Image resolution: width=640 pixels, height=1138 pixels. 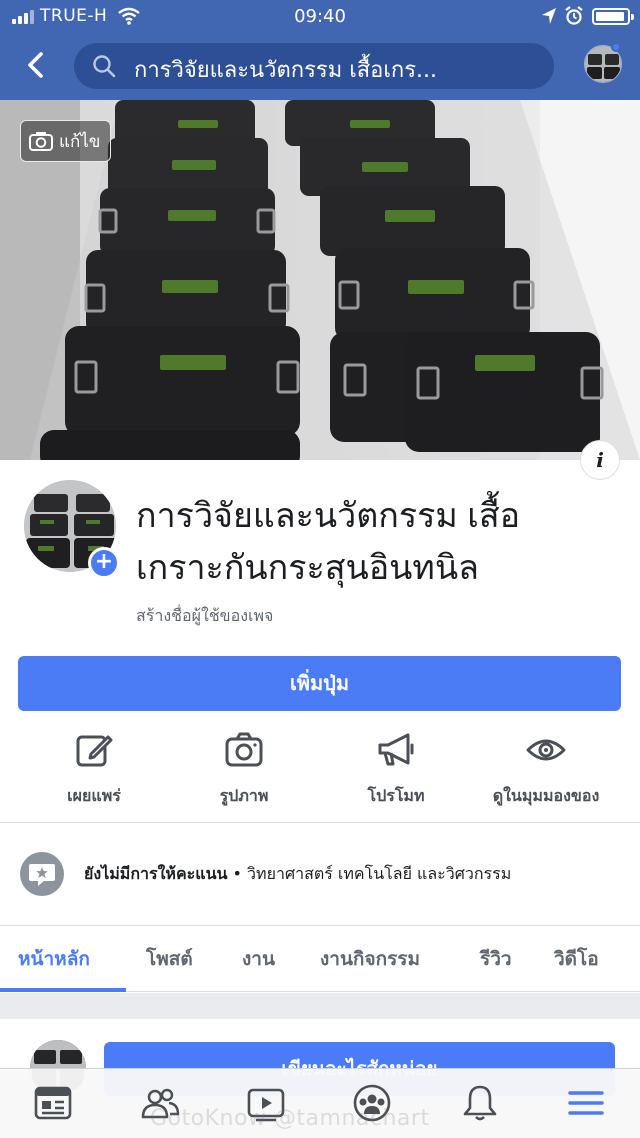 What do you see at coordinates (396, 795) in the screenshot?
I see `promote-label: โปรโมท` at bounding box center [396, 795].